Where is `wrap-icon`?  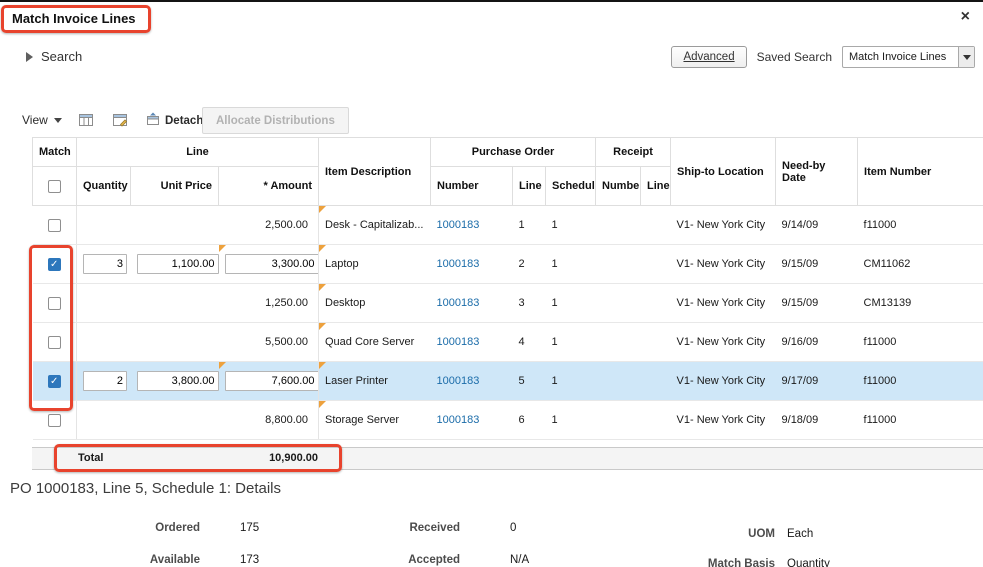 wrap-icon is located at coordinates (120, 122).